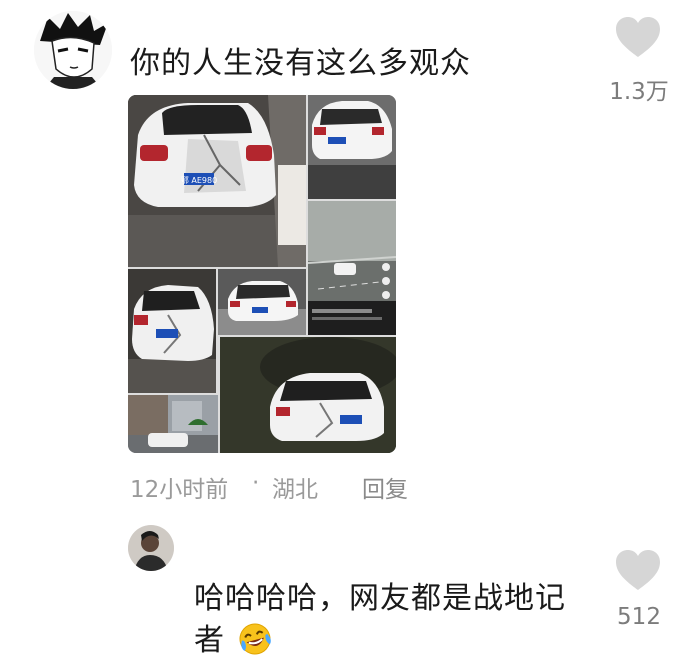 The width and height of the screenshot is (690, 669). I want to click on photo-rear-closeup: 鄂 AE980, so click(217, 181).